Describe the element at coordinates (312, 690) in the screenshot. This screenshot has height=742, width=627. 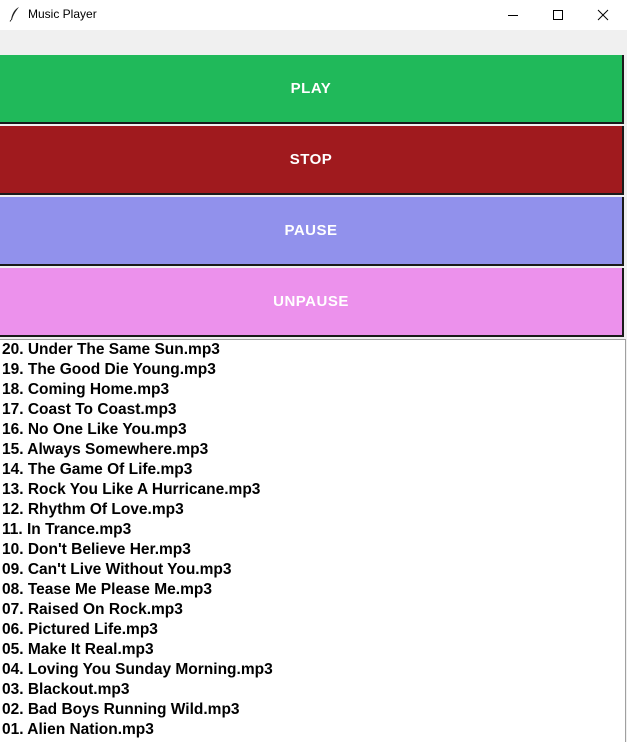
I see `playlist-item: 03. Blackout.mp3` at that location.